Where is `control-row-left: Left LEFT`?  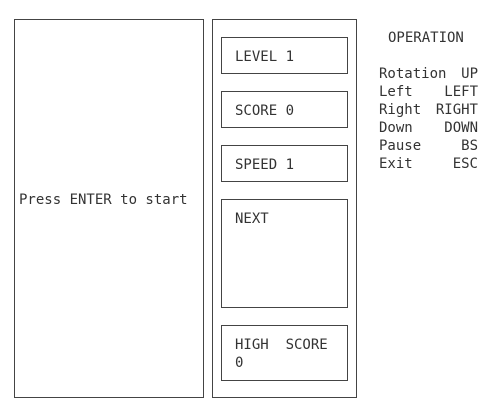
control-row-left: Left LEFT is located at coordinates (428, 92).